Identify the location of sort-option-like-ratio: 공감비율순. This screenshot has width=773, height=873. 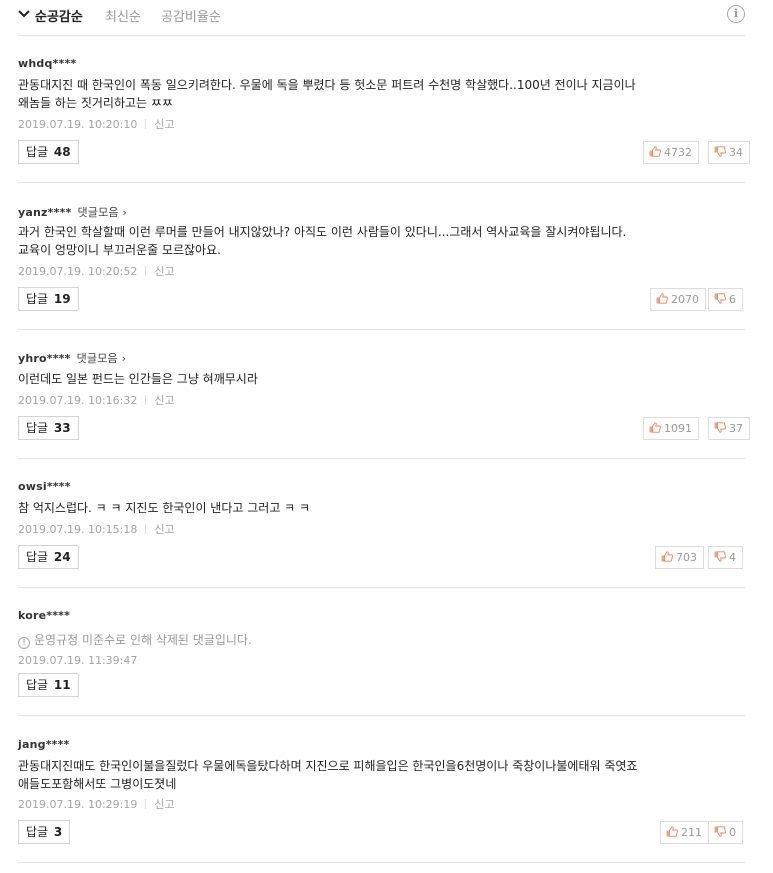
(191, 15).